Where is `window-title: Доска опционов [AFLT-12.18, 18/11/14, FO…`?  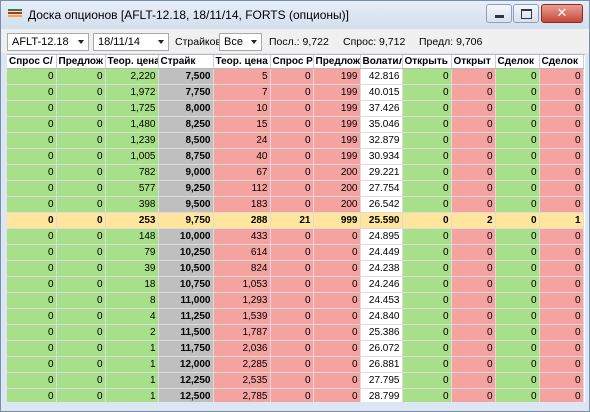 window-title: Доска опционов [AFLT-12.18, 18/11/14, FO… is located at coordinates (188, 15).